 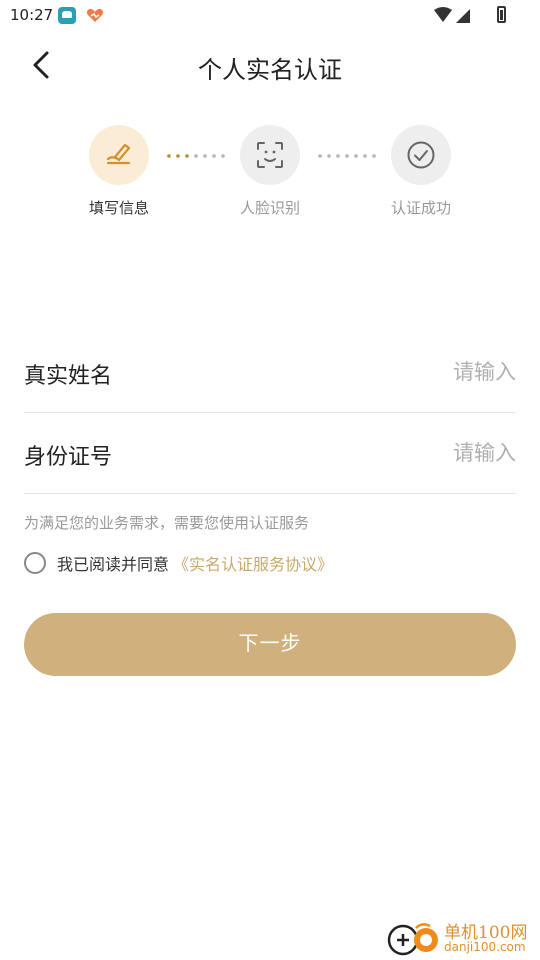 I want to click on step-label: 人脸识别, so click(x=269, y=208).